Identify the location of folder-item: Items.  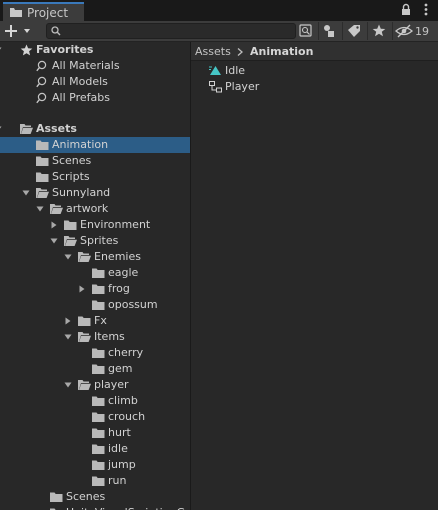
(95, 337).